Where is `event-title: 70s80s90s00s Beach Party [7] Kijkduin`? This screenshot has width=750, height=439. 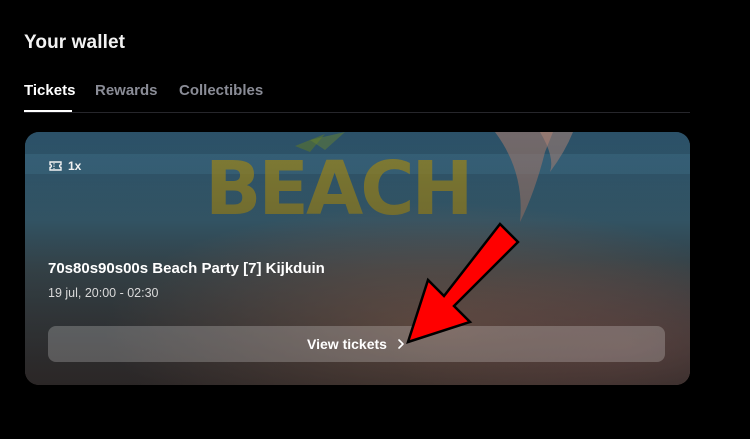 event-title: 70s80s90s00s Beach Party [7] Kijkduin is located at coordinates (186, 268).